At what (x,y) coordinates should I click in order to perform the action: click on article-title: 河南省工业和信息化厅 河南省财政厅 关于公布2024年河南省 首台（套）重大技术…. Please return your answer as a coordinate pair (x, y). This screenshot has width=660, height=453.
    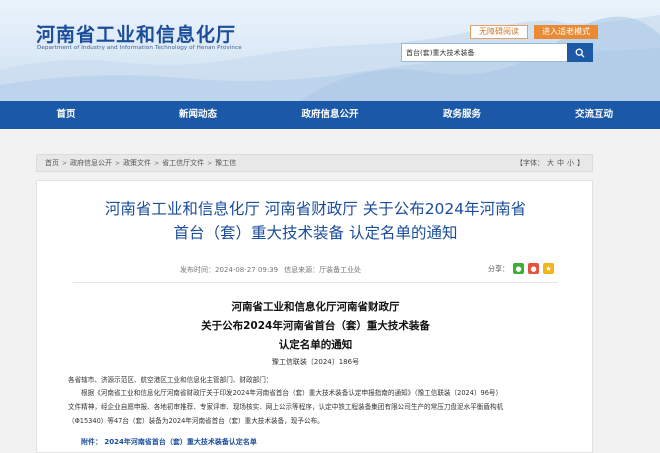
    Looking at the image, I should click on (315, 221).